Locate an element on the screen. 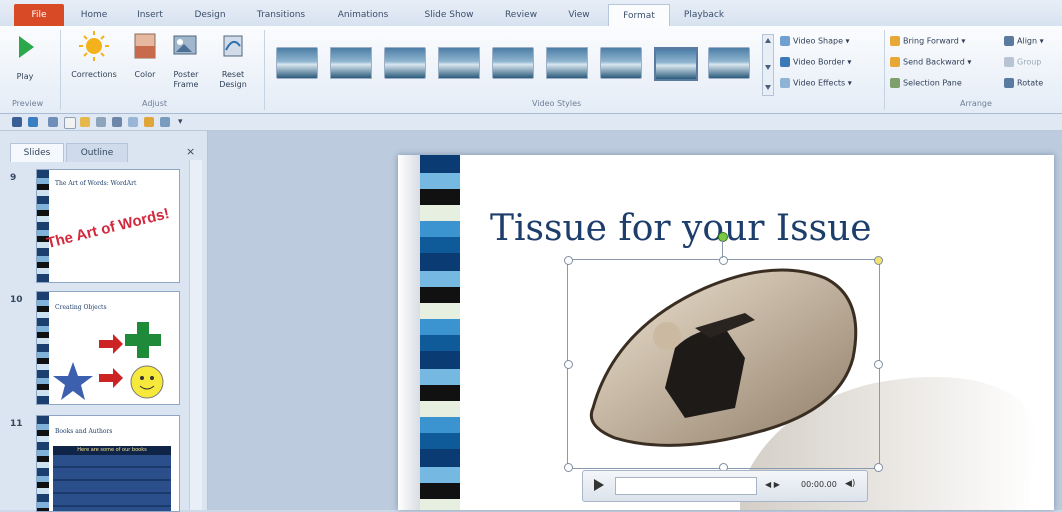 This screenshot has height=512, width=1062. tab-review: Review is located at coordinates (521, 16).